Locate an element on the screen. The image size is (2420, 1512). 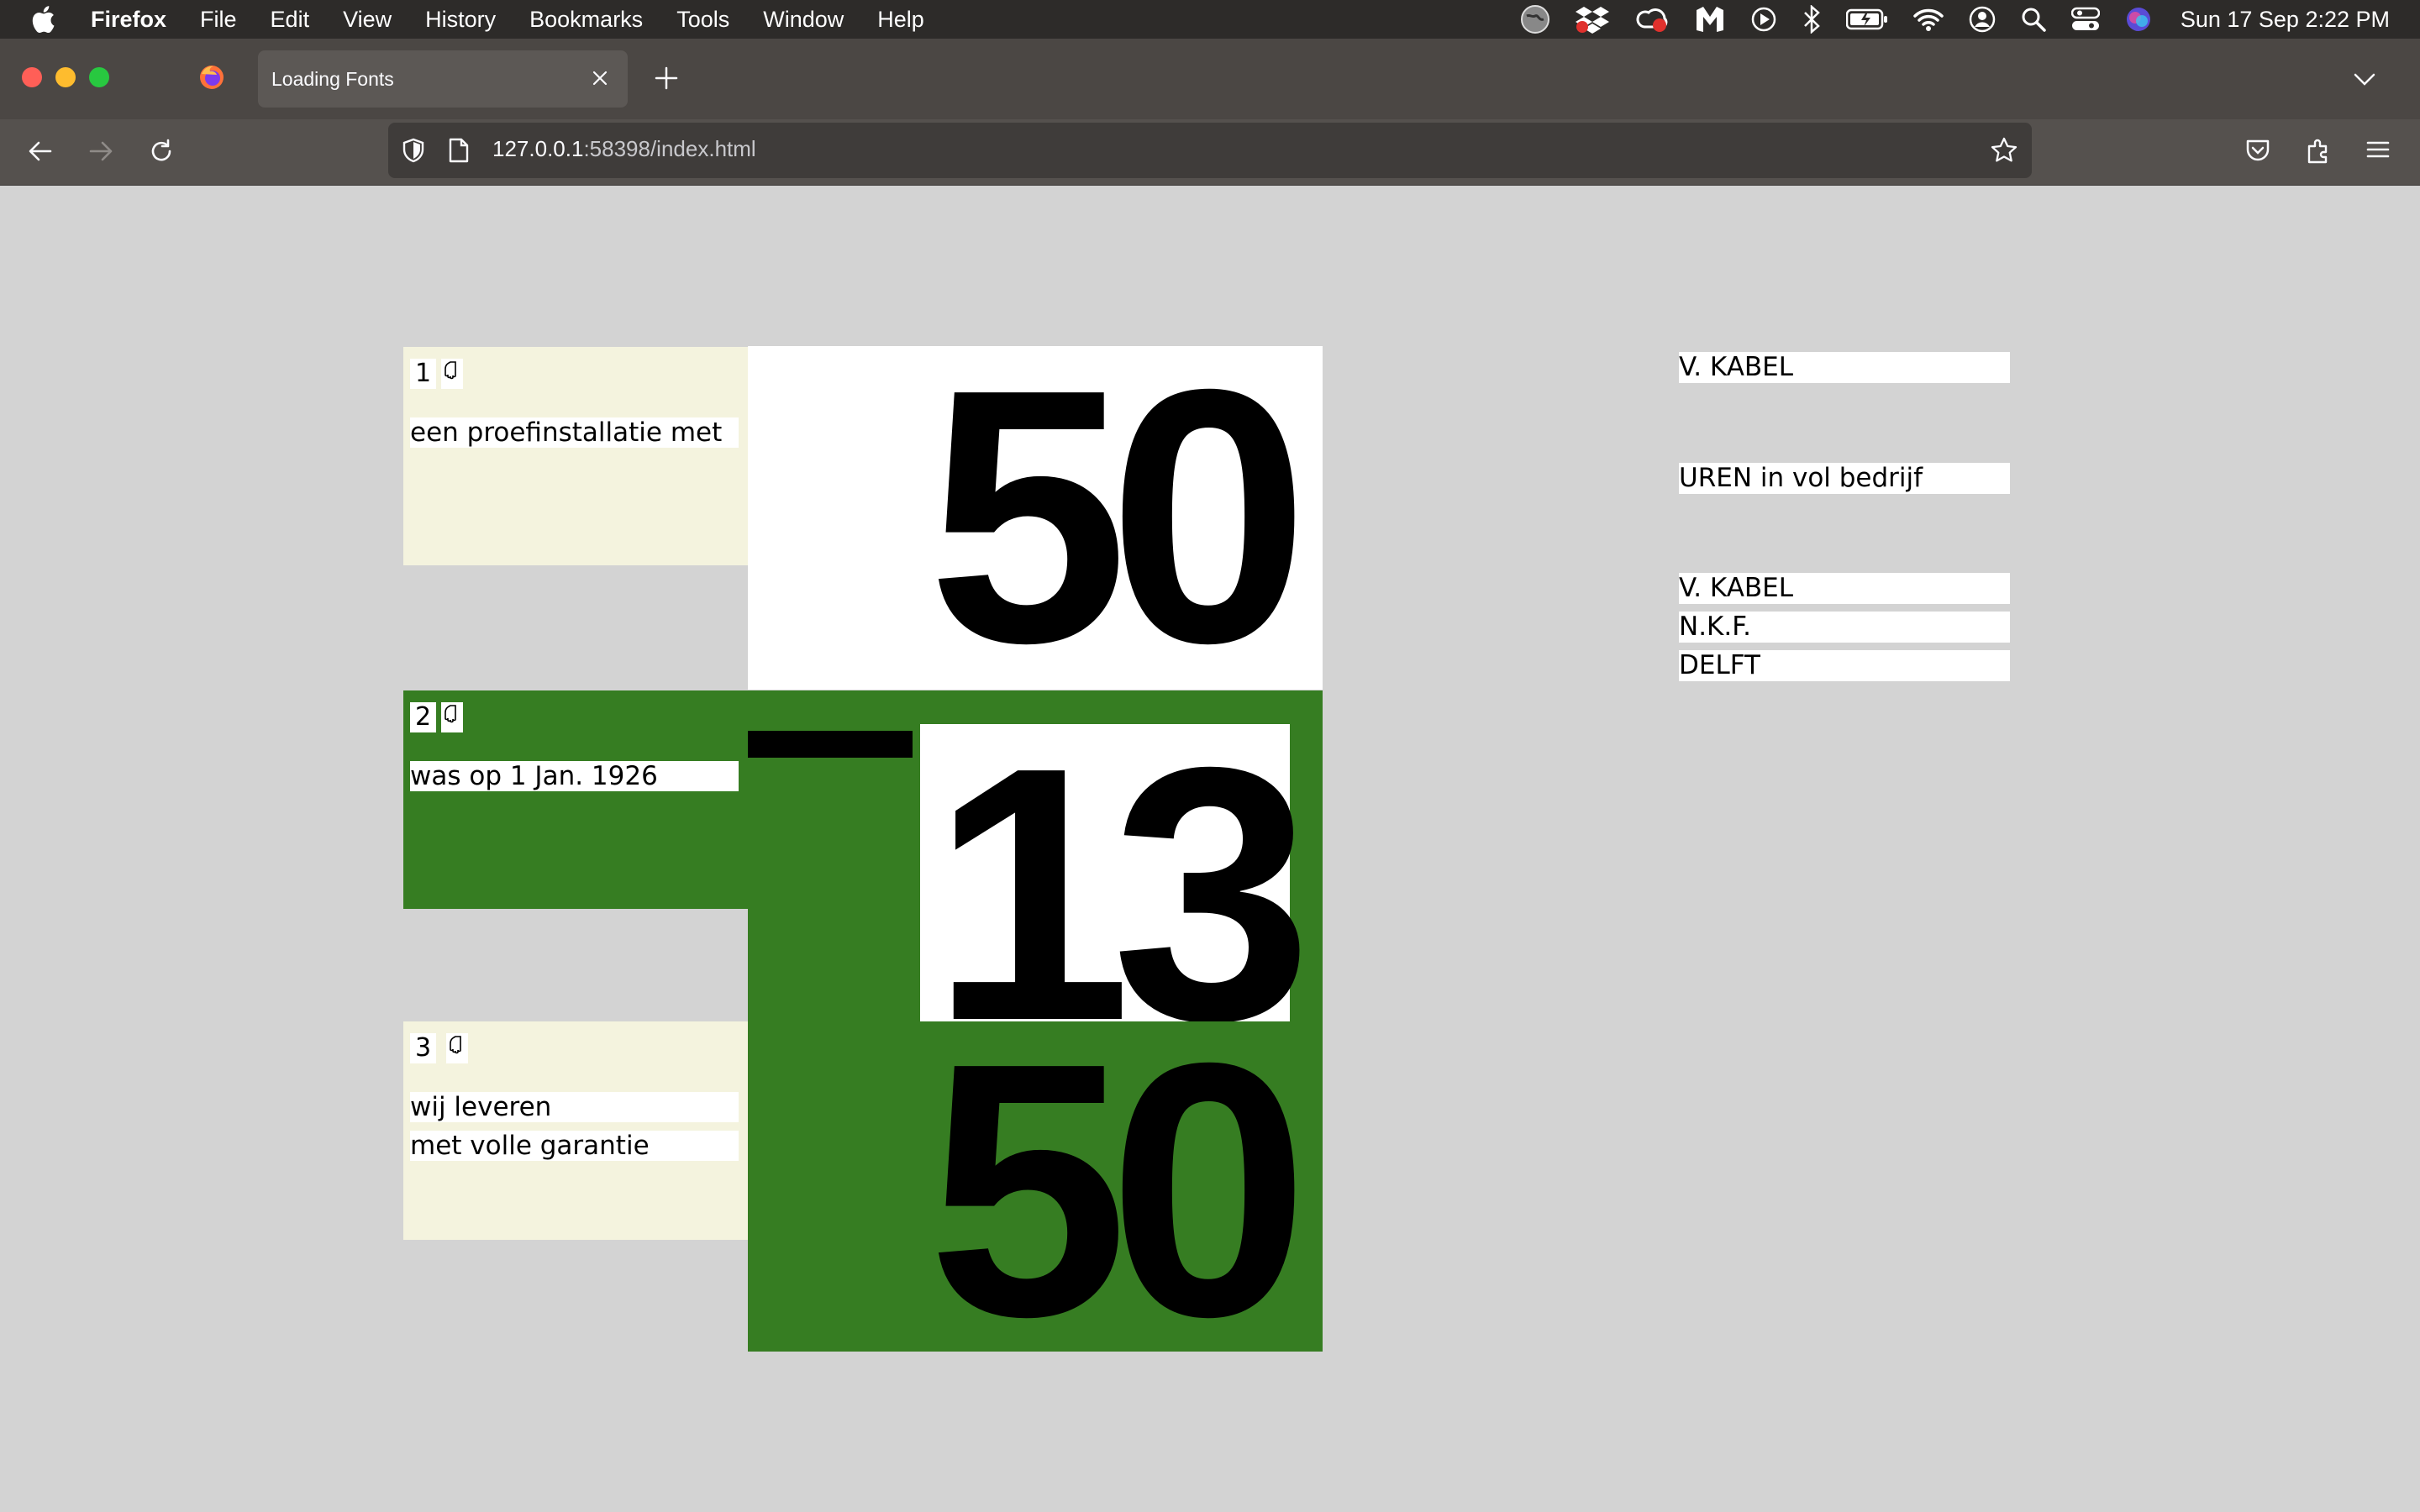
back-arrow-icon is located at coordinates (40, 151).